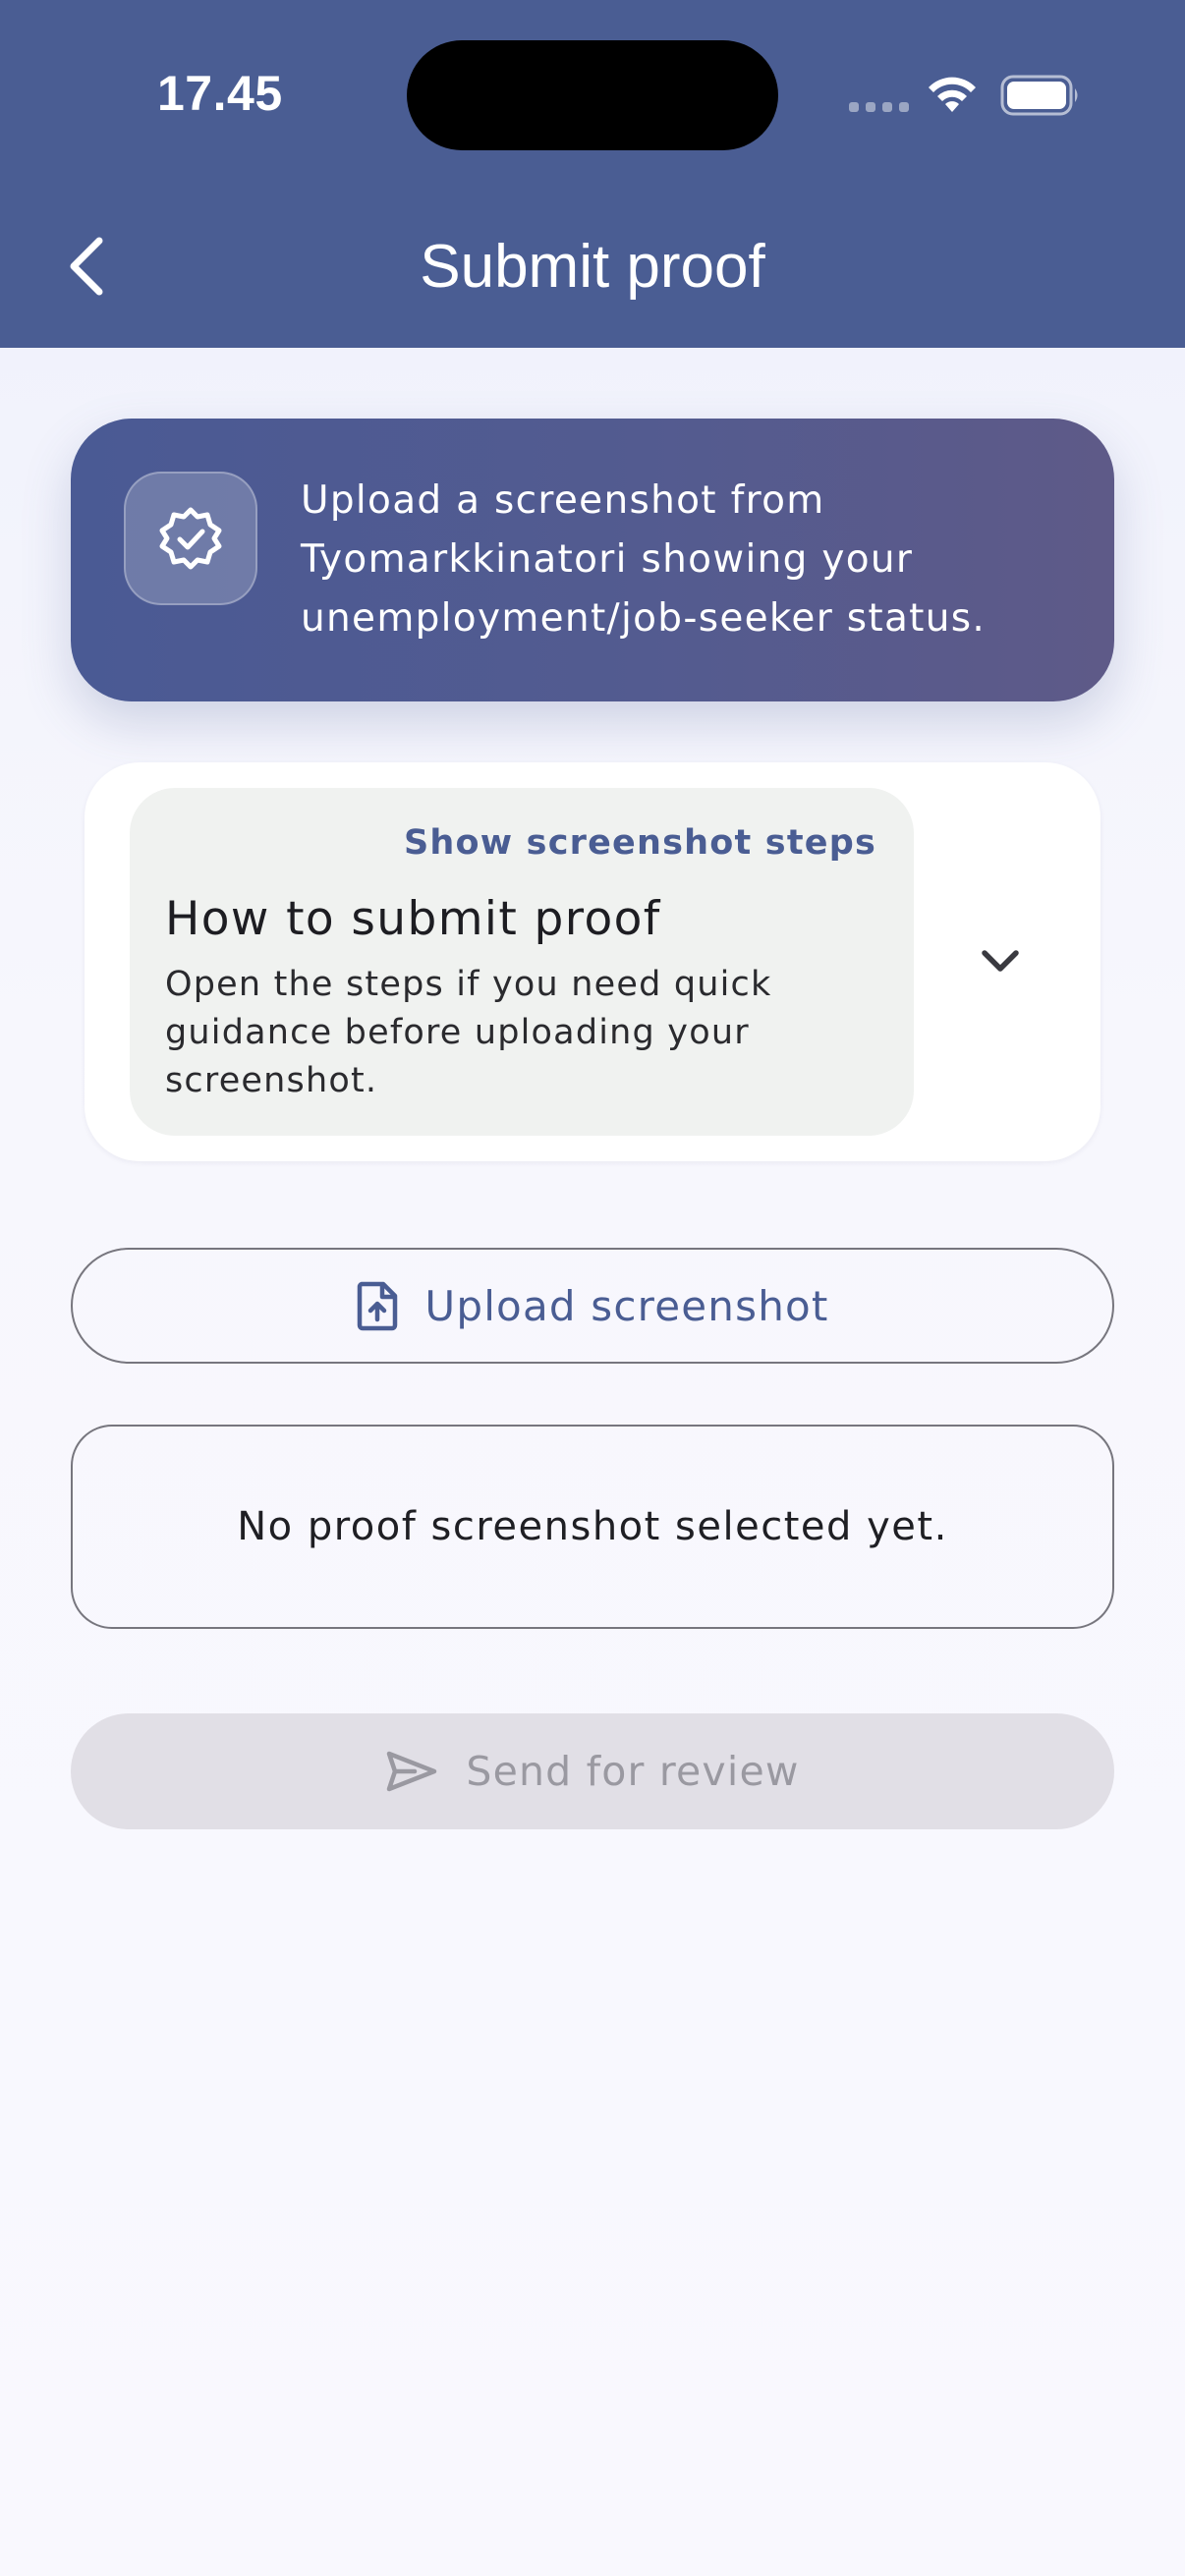 The image size is (1185, 2576). I want to click on empty-selection-text: No proof screenshot selected yet., so click(592, 1526).